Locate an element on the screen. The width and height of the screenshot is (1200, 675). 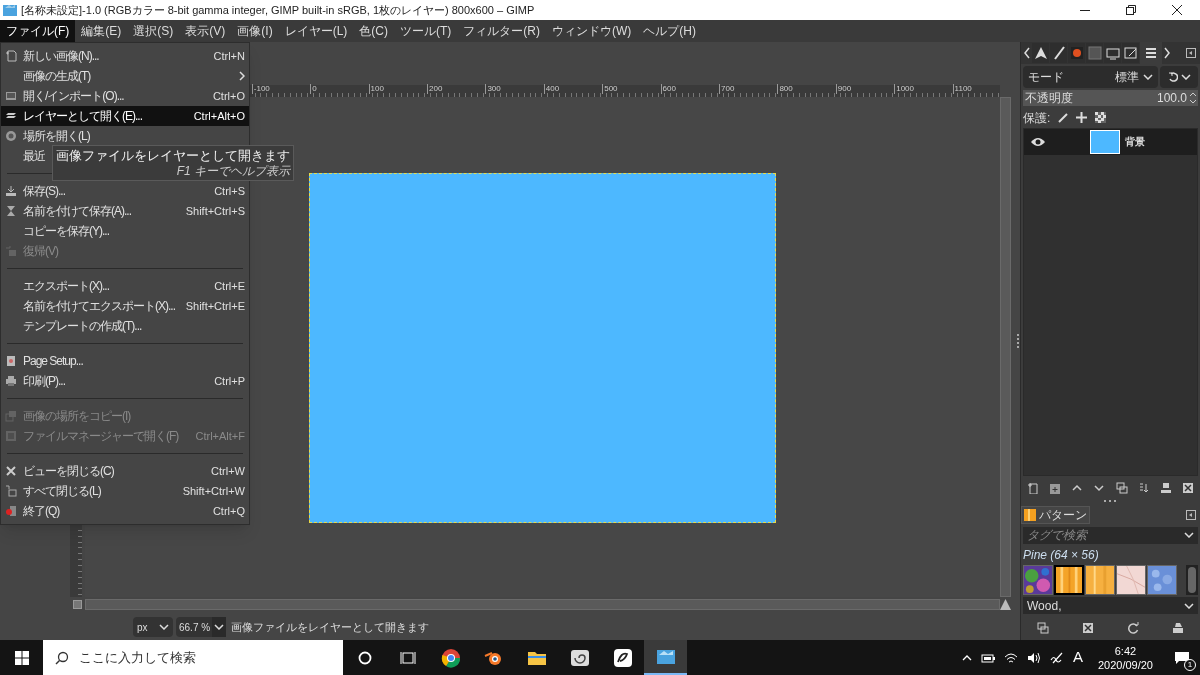
ruler-label: 800 is located at coordinates (785, 89).